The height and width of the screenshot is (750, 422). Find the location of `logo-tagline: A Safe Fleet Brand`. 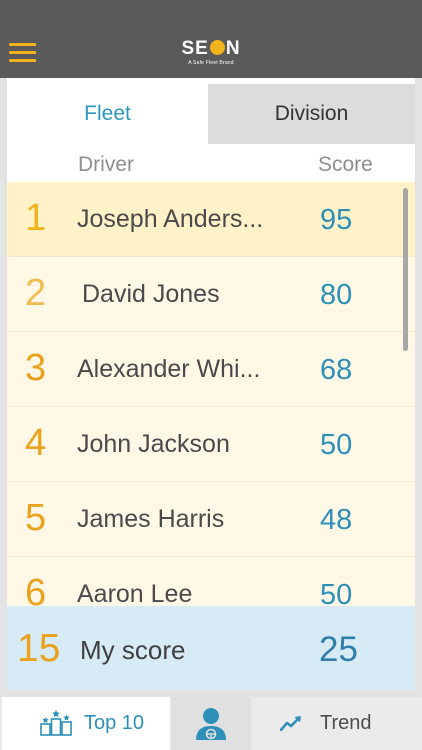

logo-tagline: A Safe Fleet Brand is located at coordinates (211, 63).